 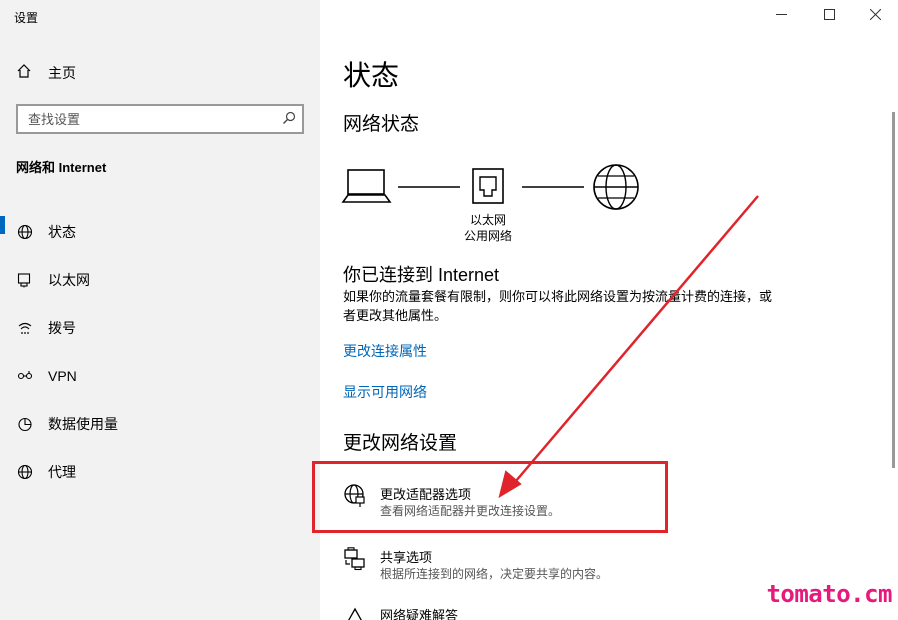 What do you see at coordinates (148, 119) in the screenshot?
I see `search-input` at bounding box center [148, 119].